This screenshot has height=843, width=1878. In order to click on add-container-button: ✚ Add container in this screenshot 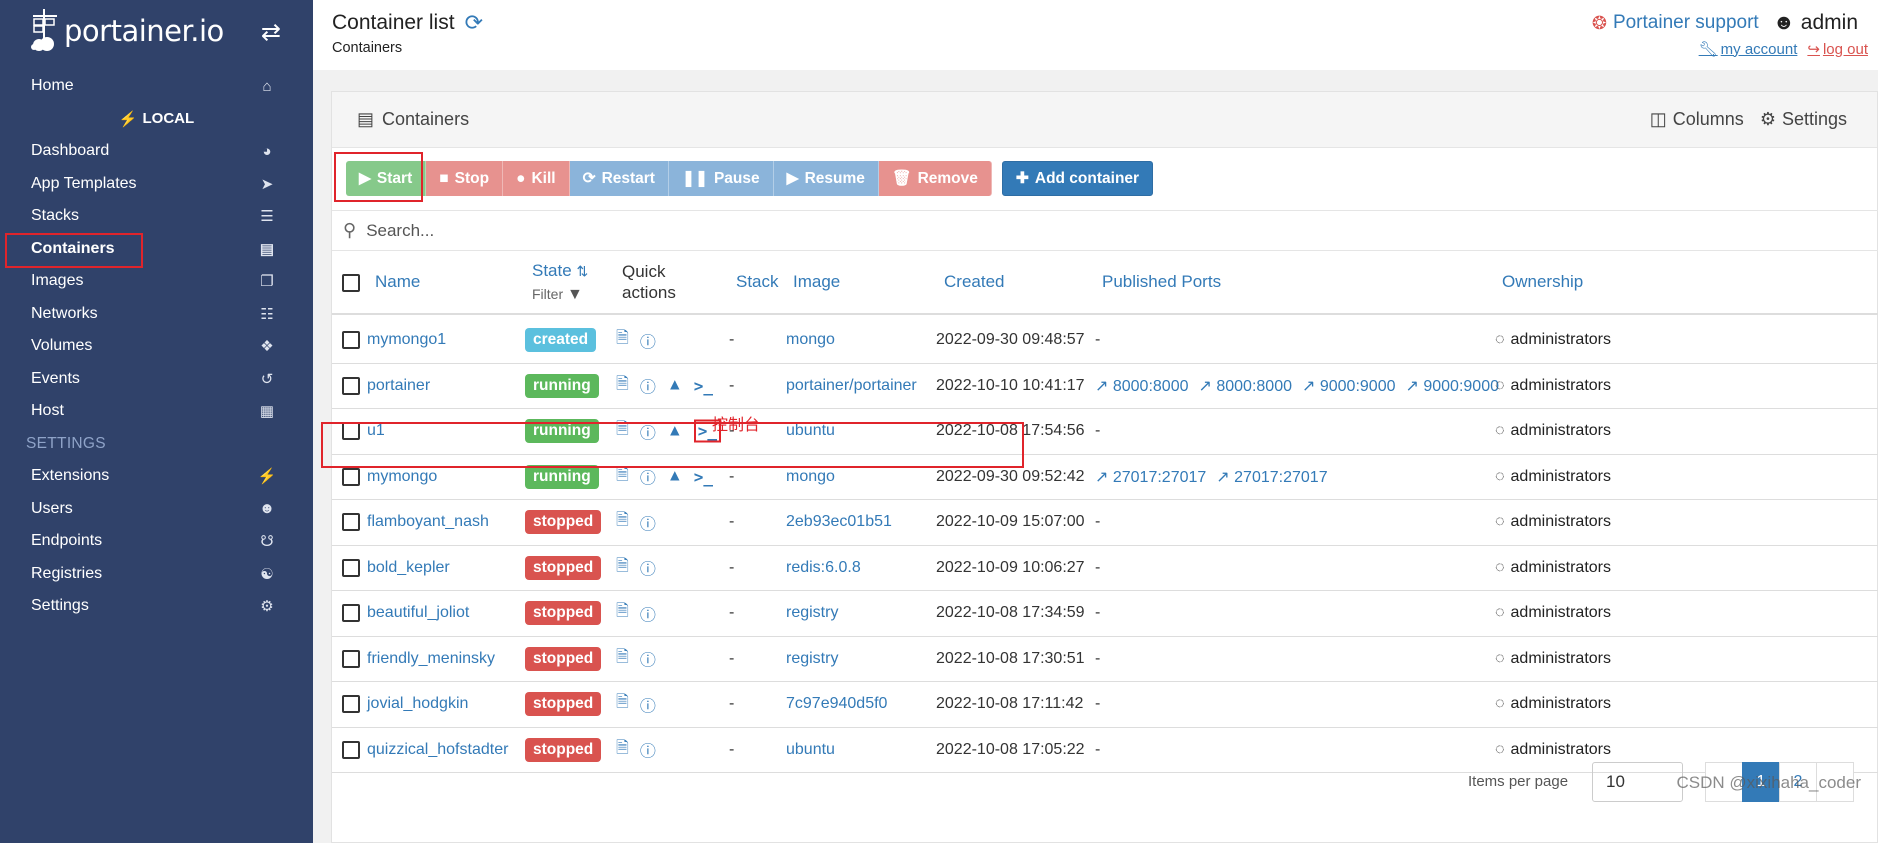, I will do `click(1077, 178)`.